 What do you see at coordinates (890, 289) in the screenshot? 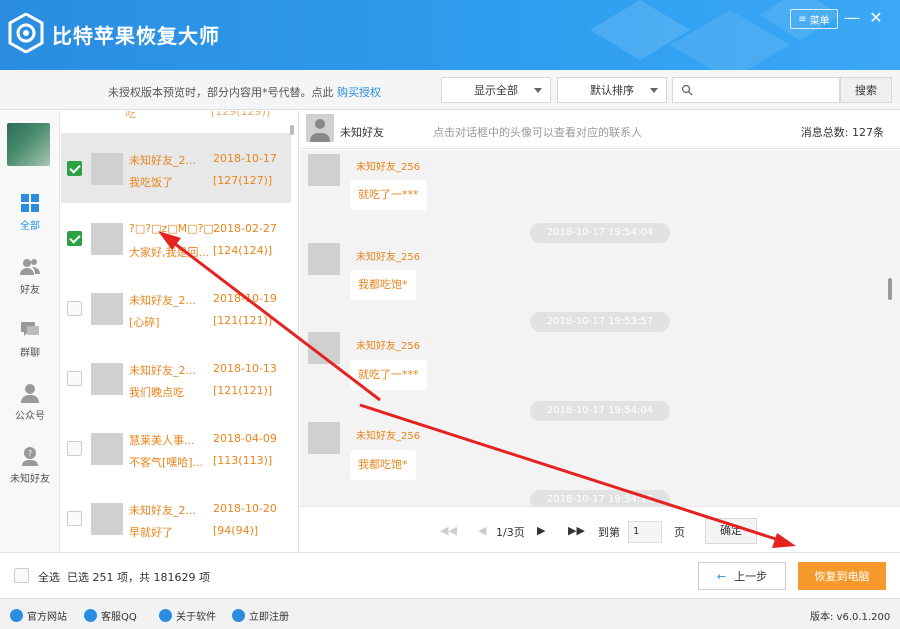
I see `chat-scrollbar` at bounding box center [890, 289].